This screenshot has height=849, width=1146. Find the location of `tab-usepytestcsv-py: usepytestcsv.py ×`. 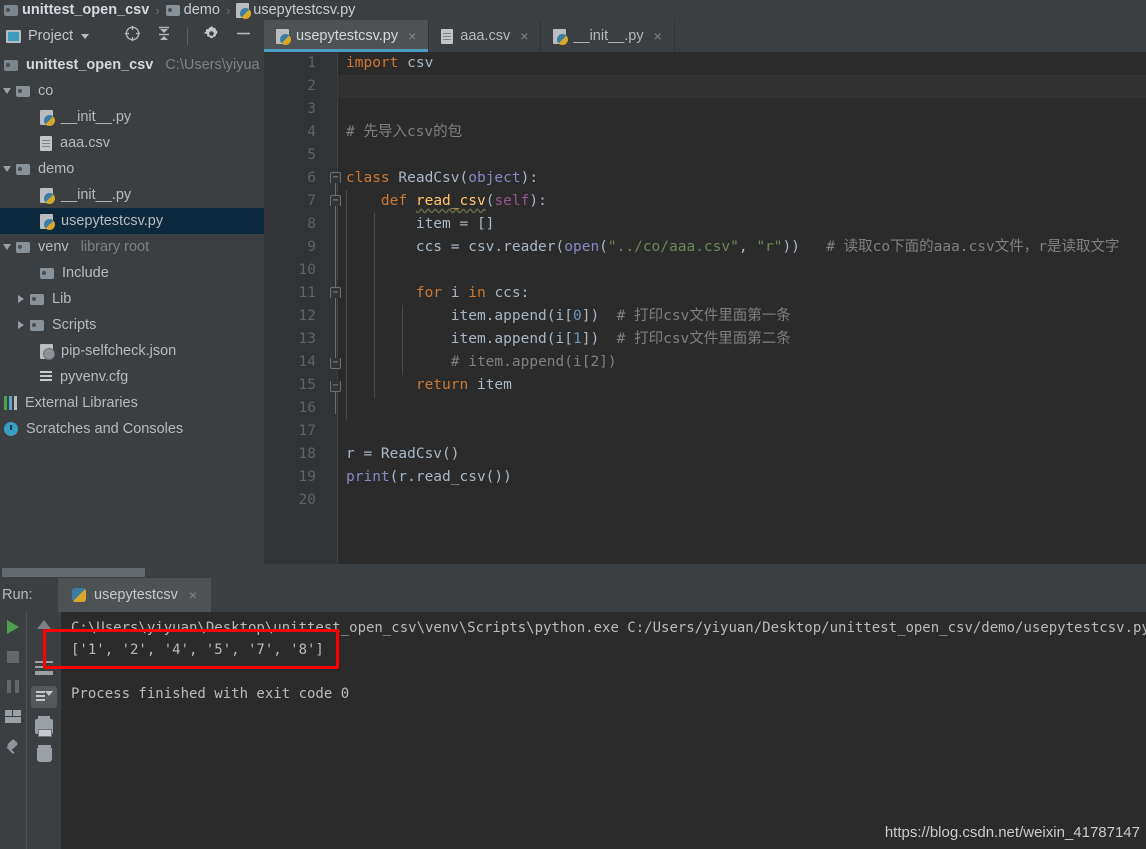

tab-usepytestcsv-py: usepytestcsv.py × is located at coordinates (347, 36).